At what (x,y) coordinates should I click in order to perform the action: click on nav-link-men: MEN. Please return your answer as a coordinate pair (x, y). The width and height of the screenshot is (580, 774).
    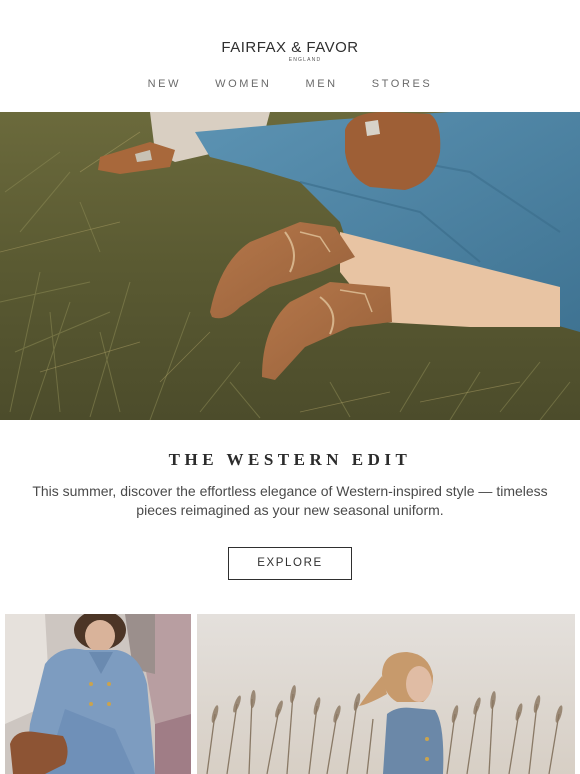
    Looking at the image, I should click on (321, 84).